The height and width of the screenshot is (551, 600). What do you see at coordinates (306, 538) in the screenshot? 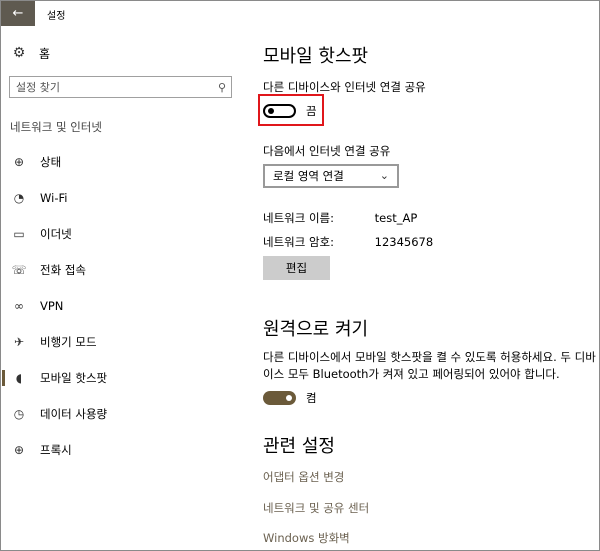
I see `link-windows-firewall: Windows 방화벽` at bounding box center [306, 538].